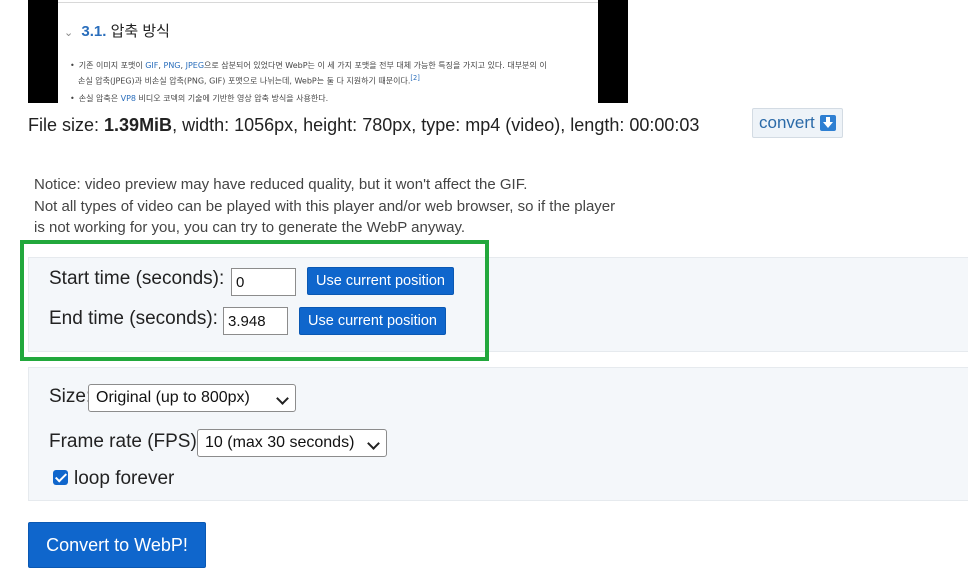 The width and height of the screenshot is (968, 584). I want to click on size-label: Size:, so click(70, 396).